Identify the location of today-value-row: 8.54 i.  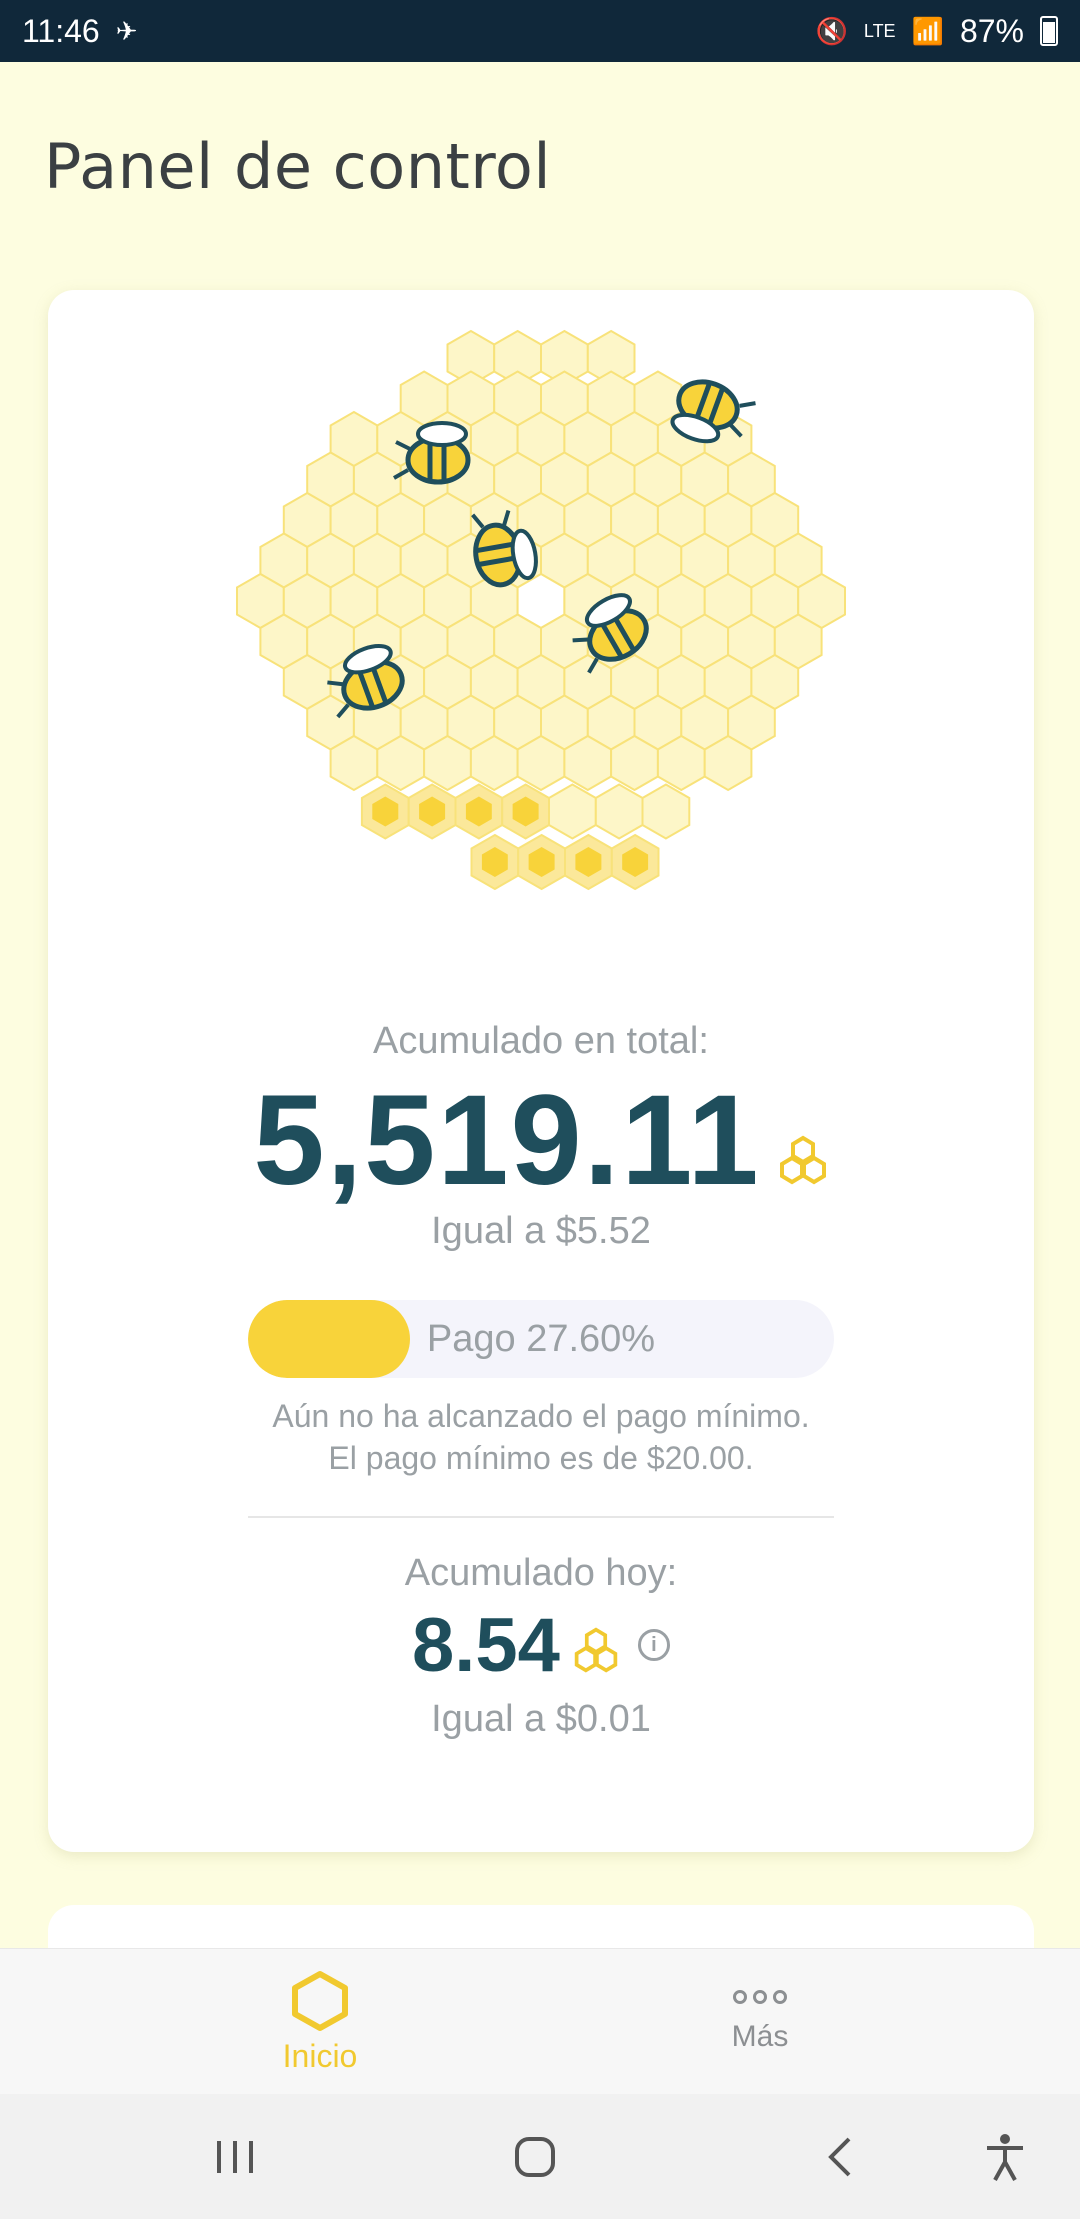
(541, 1645).